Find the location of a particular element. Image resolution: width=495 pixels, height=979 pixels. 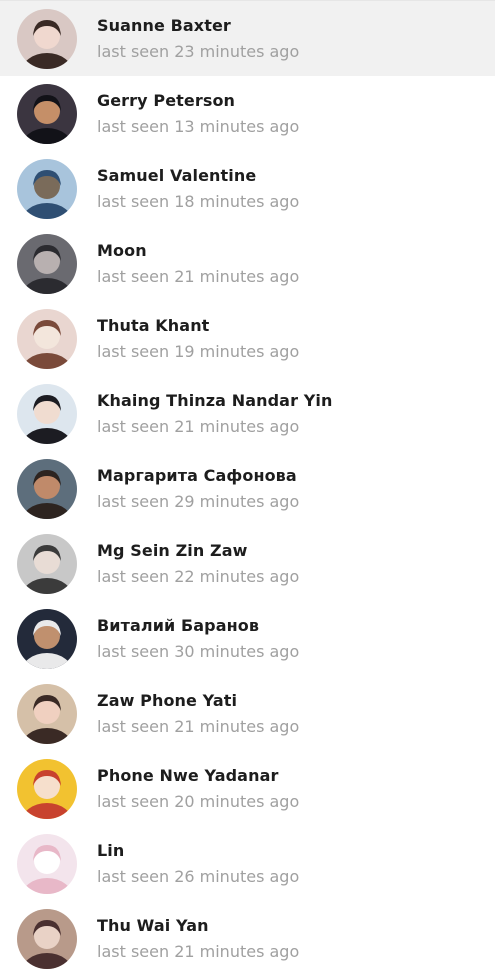

anime-white-hair-avatar is located at coordinates (47, 864).